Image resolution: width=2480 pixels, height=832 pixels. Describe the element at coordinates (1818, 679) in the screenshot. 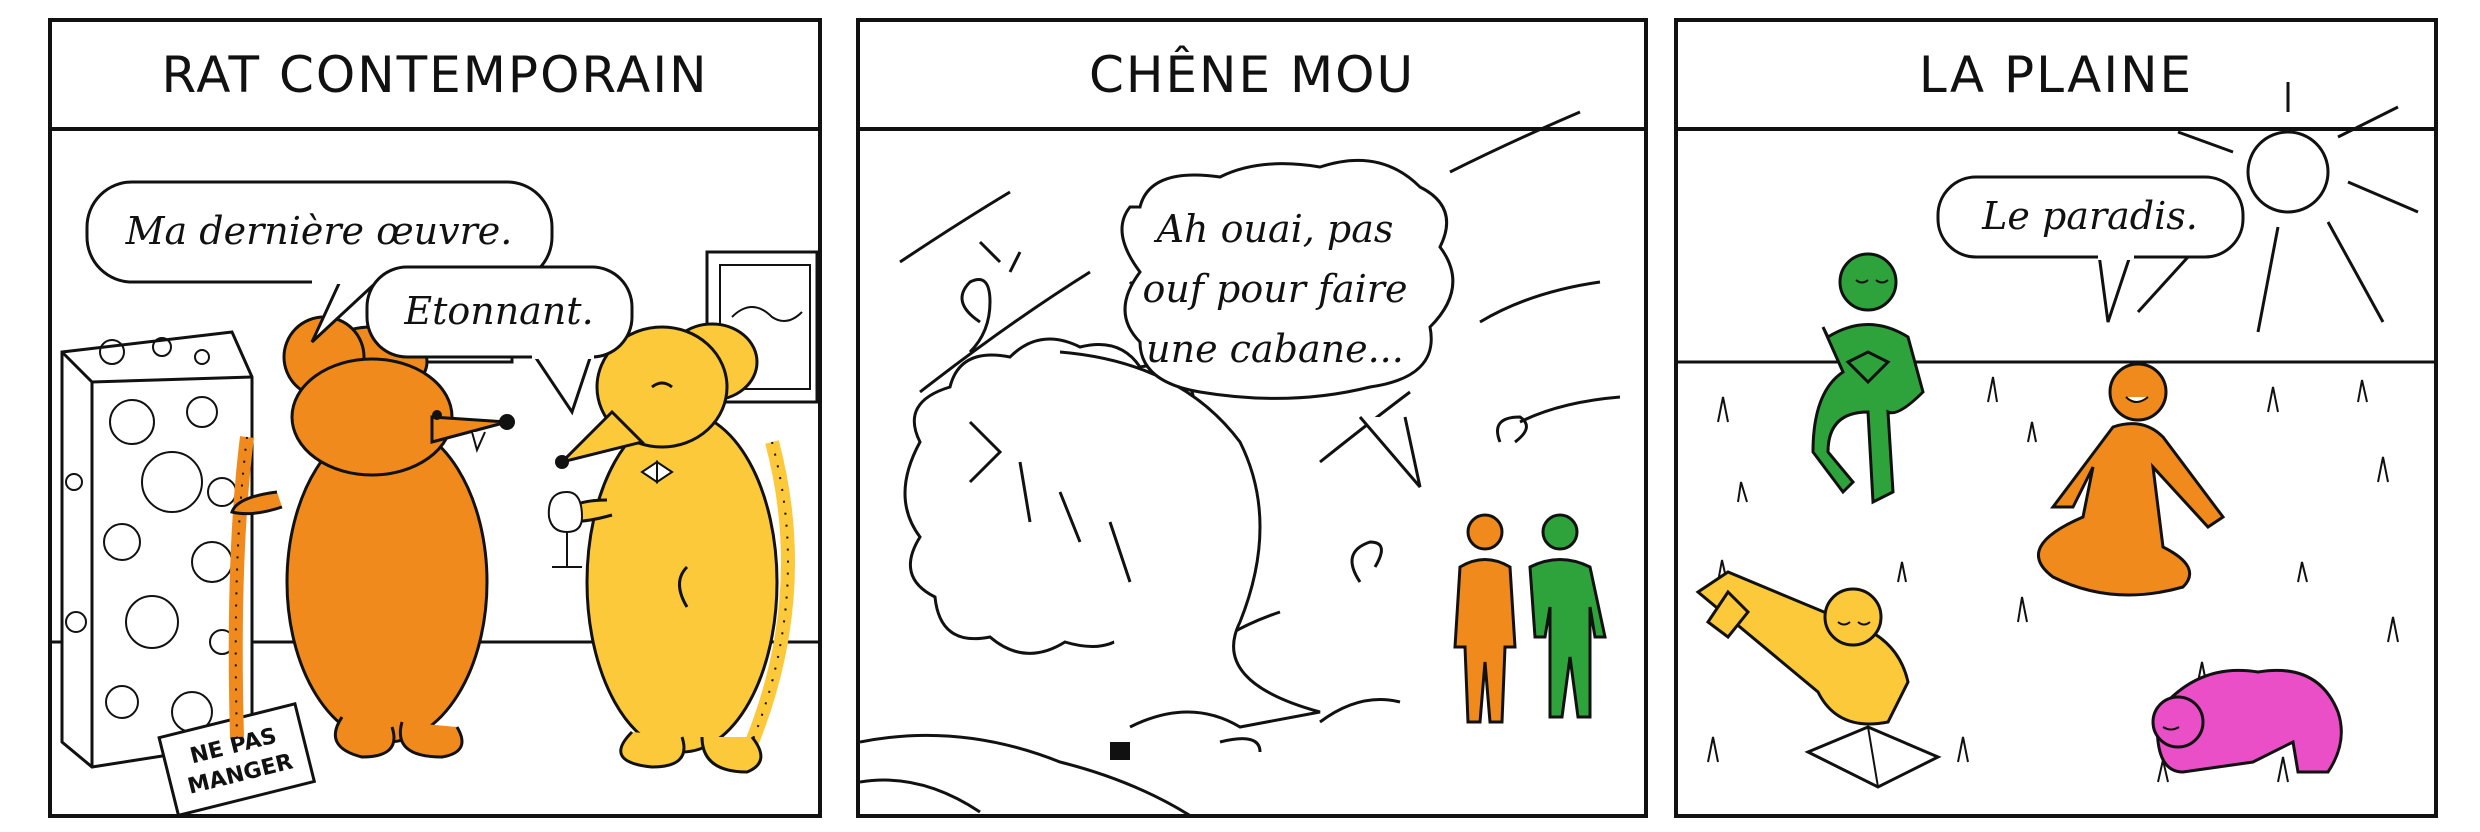

I see `yellow-reading-person` at that location.